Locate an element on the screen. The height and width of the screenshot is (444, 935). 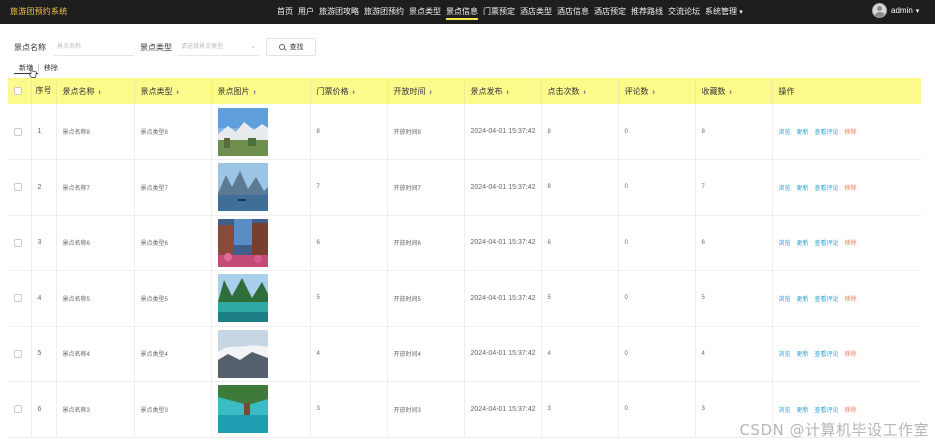
row-spot-type: 景点类型4 is located at coordinates (173, 354).